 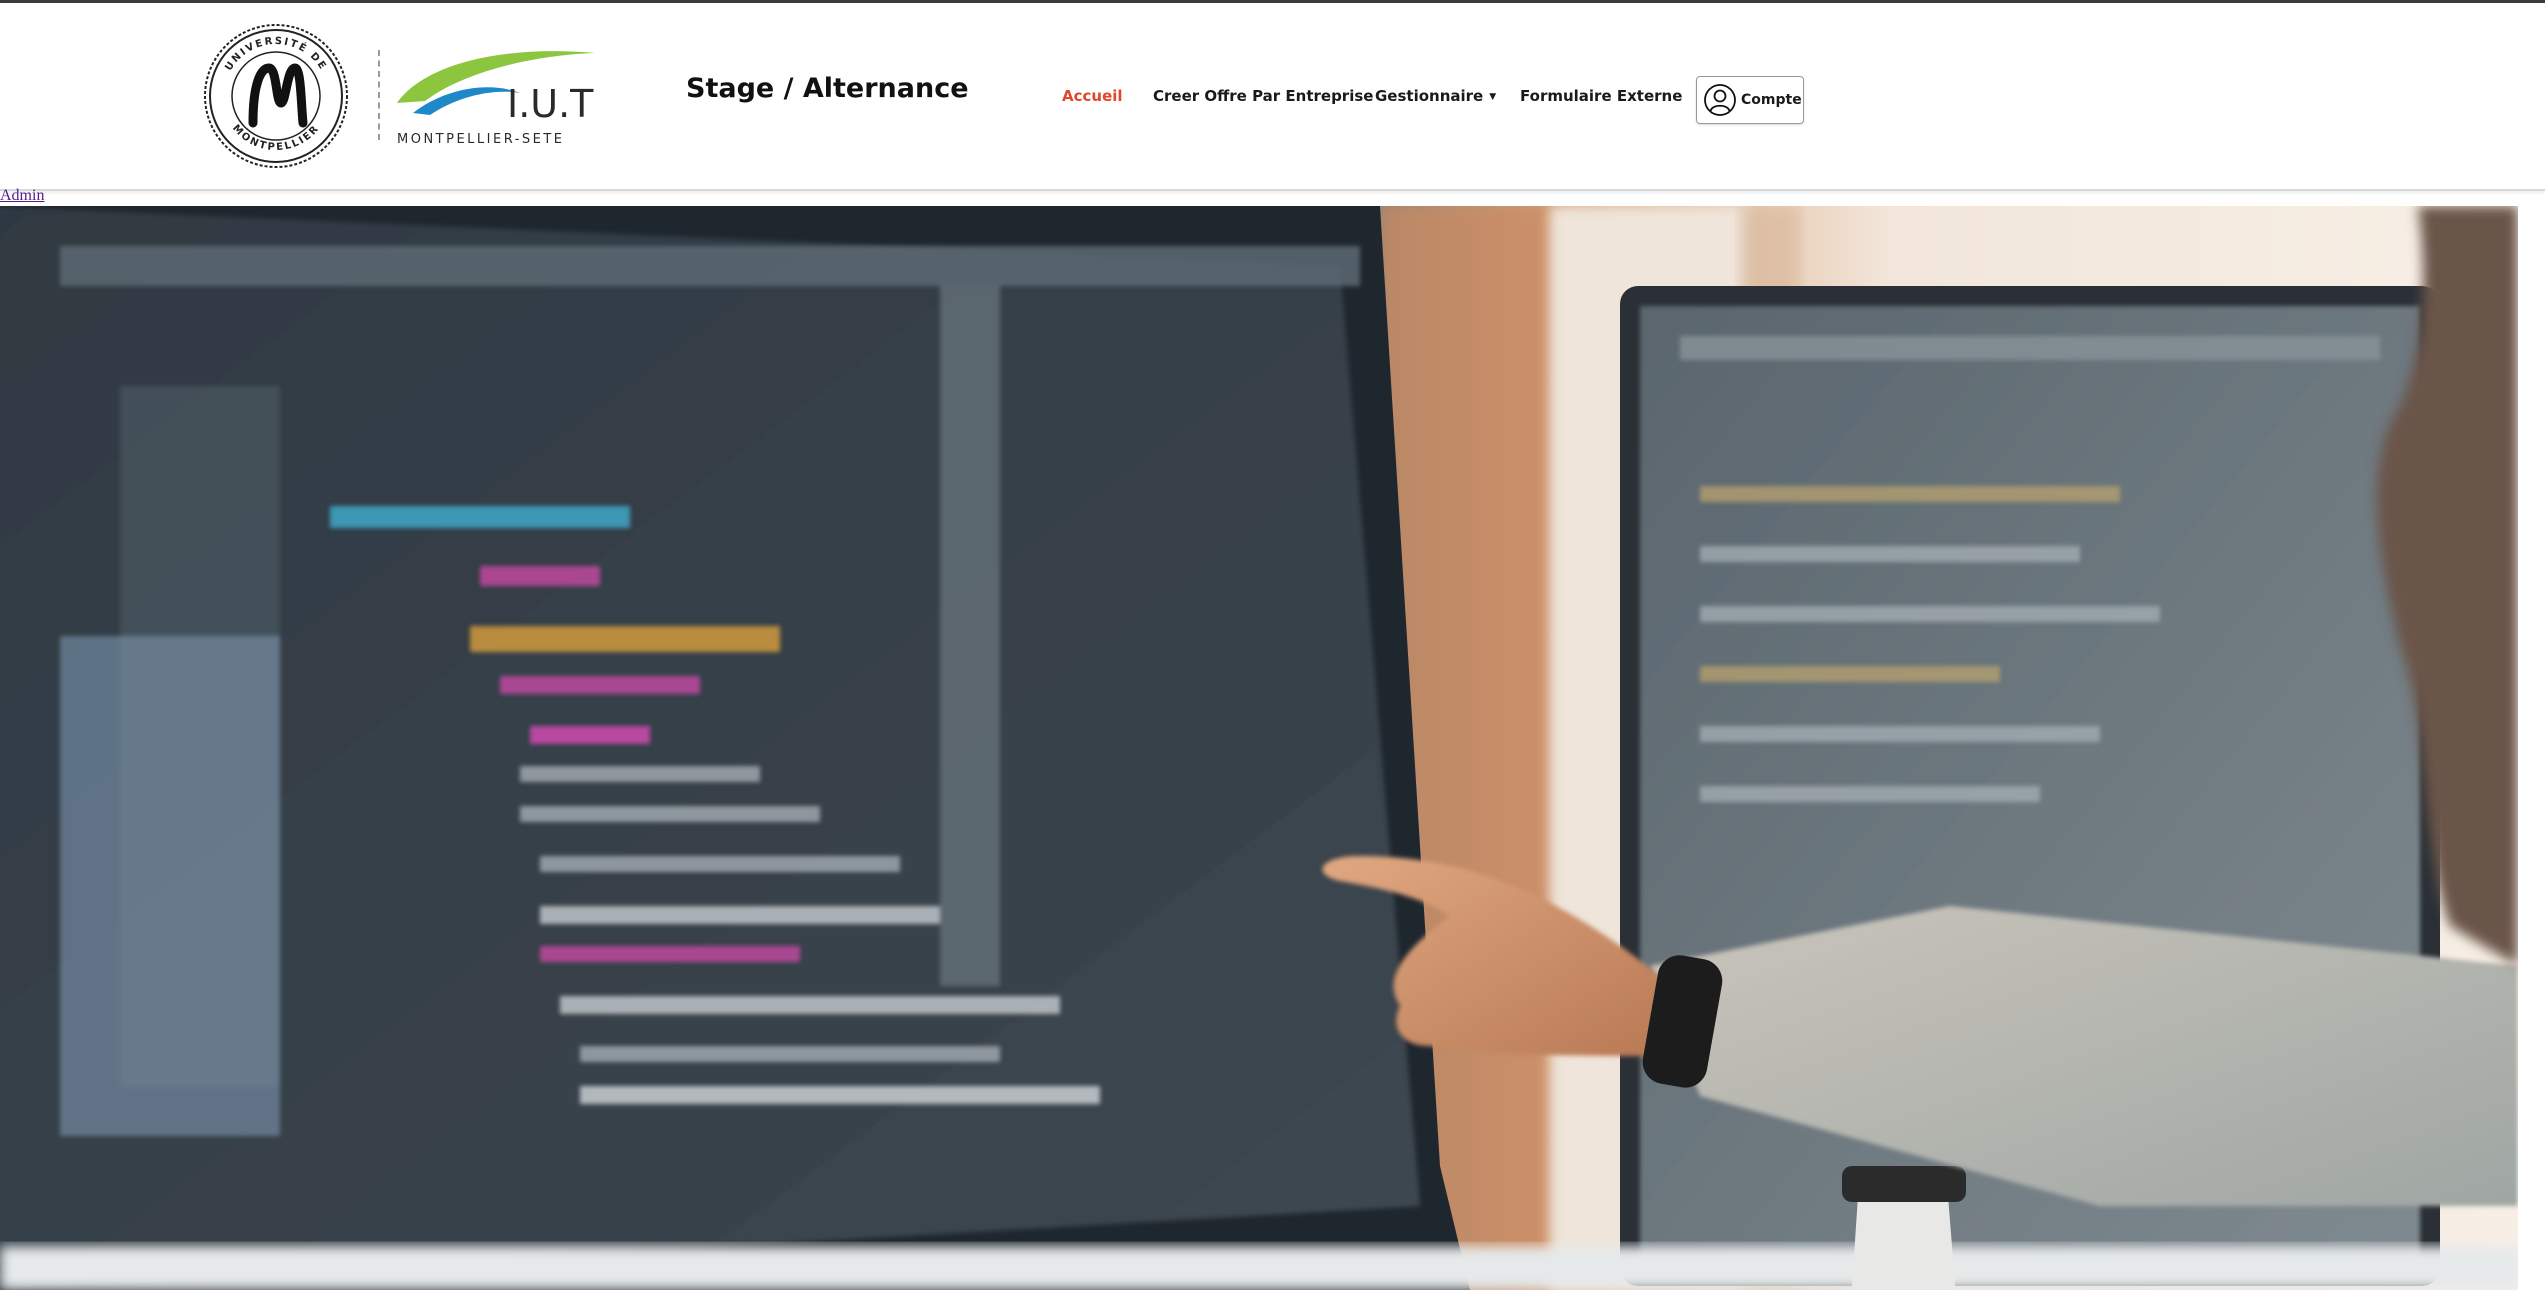 What do you see at coordinates (827, 88) in the screenshot?
I see `site-title: Stage / Alternance` at bounding box center [827, 88].